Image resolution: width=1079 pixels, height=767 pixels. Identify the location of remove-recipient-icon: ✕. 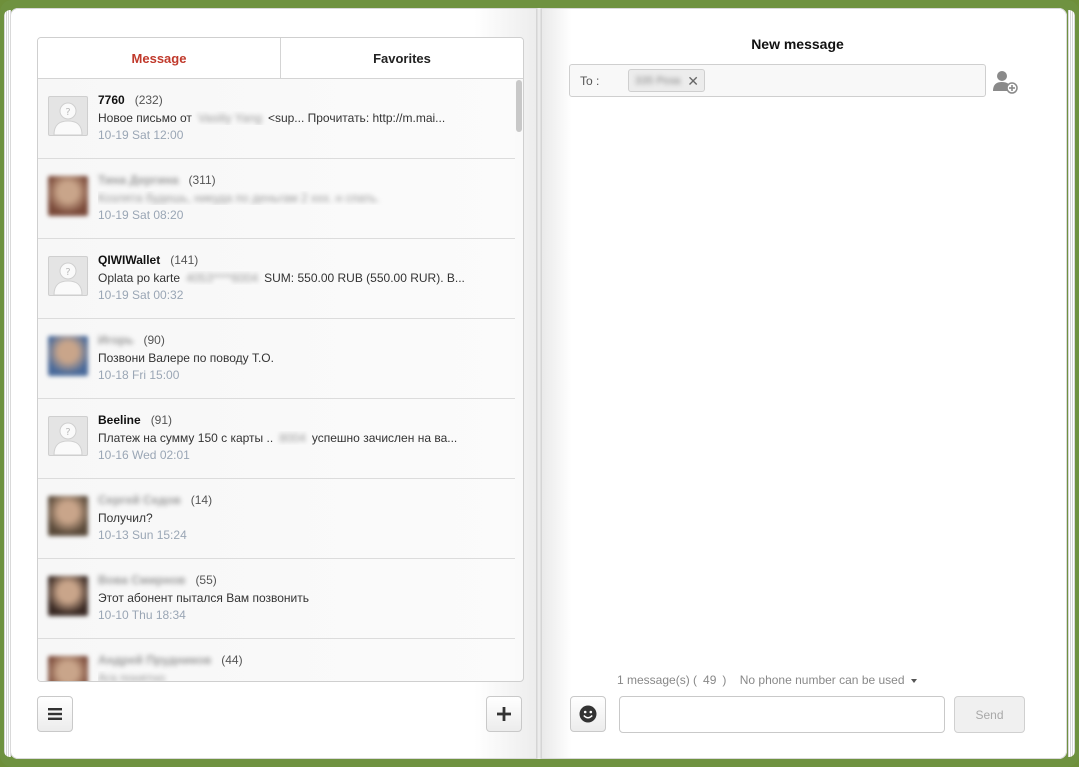
(693, 81).